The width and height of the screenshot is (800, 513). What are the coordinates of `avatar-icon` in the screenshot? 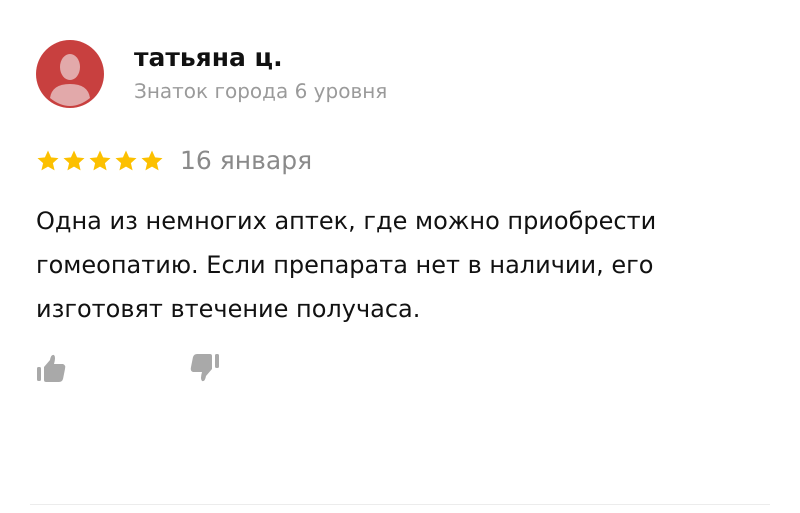 It's located at (70, 74).